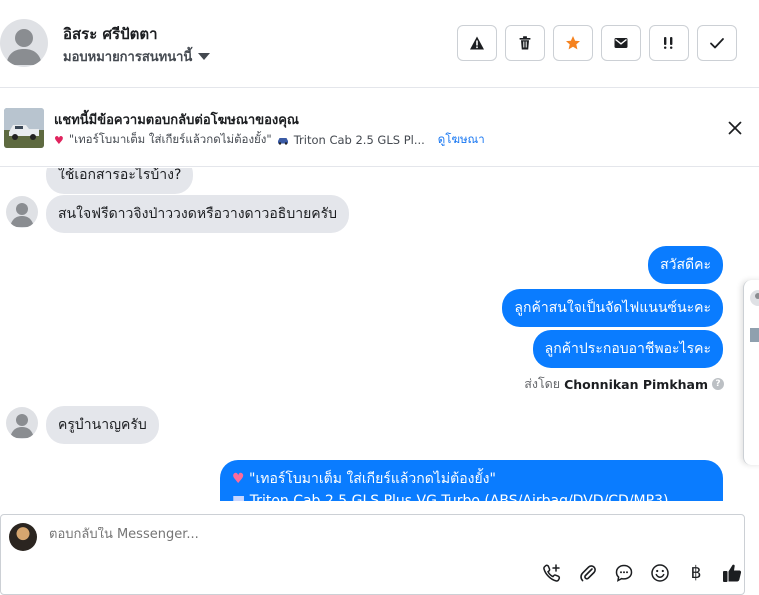  Describe the element at coordinates (110, 34) in the screenshot. I see `contact-name: อิสระ ศรีปัตตา` at that location.